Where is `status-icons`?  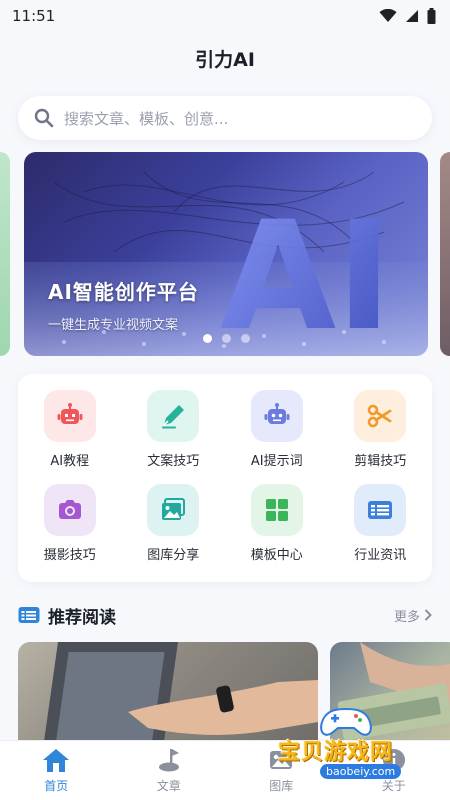
status-icons is located at coordinates (407, 16).